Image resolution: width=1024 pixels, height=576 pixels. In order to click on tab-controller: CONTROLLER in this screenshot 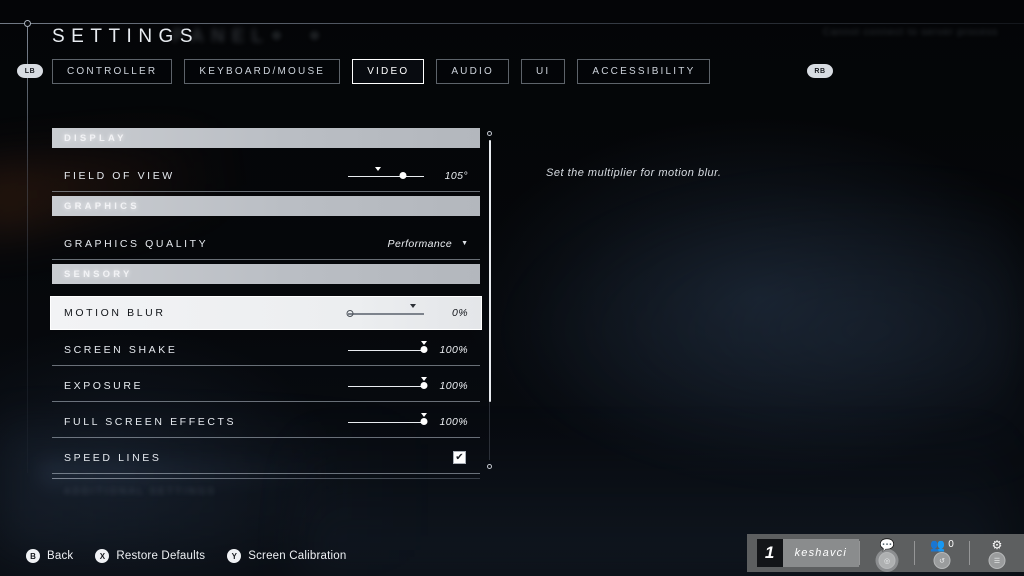, I will do `click(112, 71)`.